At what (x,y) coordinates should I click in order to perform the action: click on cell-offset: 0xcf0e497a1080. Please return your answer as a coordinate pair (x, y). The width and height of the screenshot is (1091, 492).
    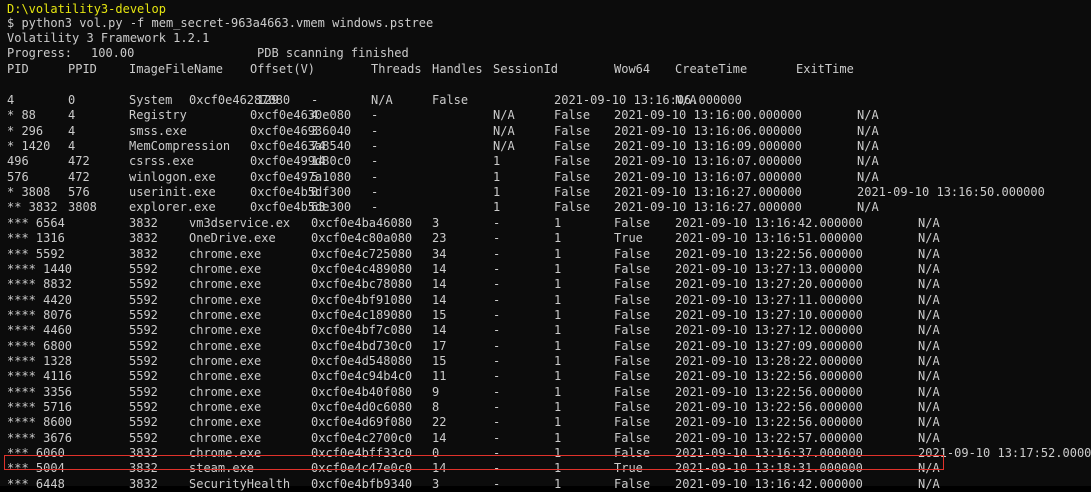
    Looking at the image, I should click on (301, 176).